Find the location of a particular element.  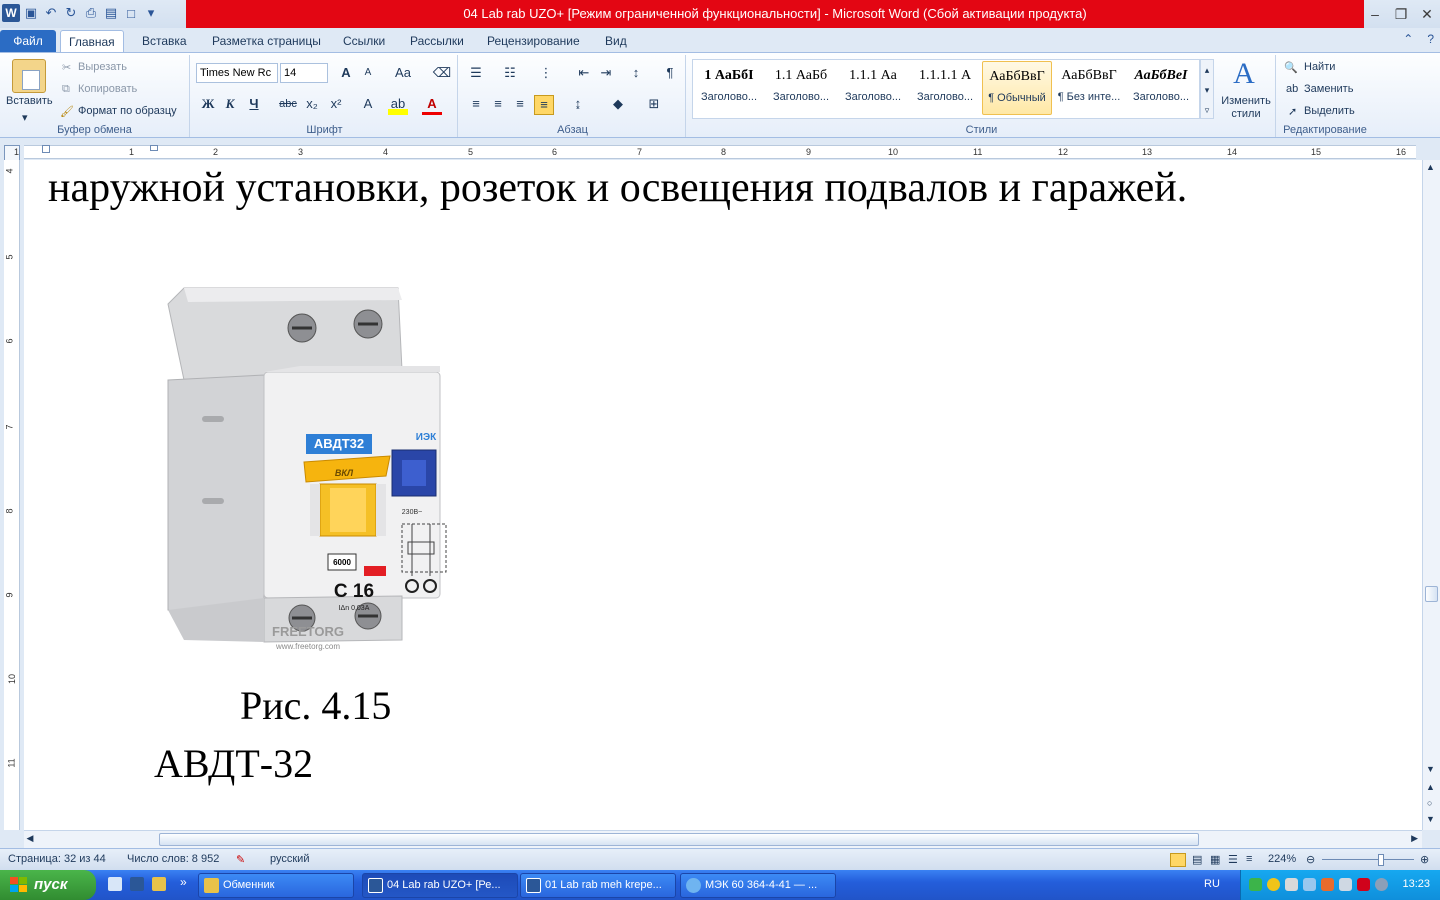

language-indicator: русский is located at coordinates (289, 859).